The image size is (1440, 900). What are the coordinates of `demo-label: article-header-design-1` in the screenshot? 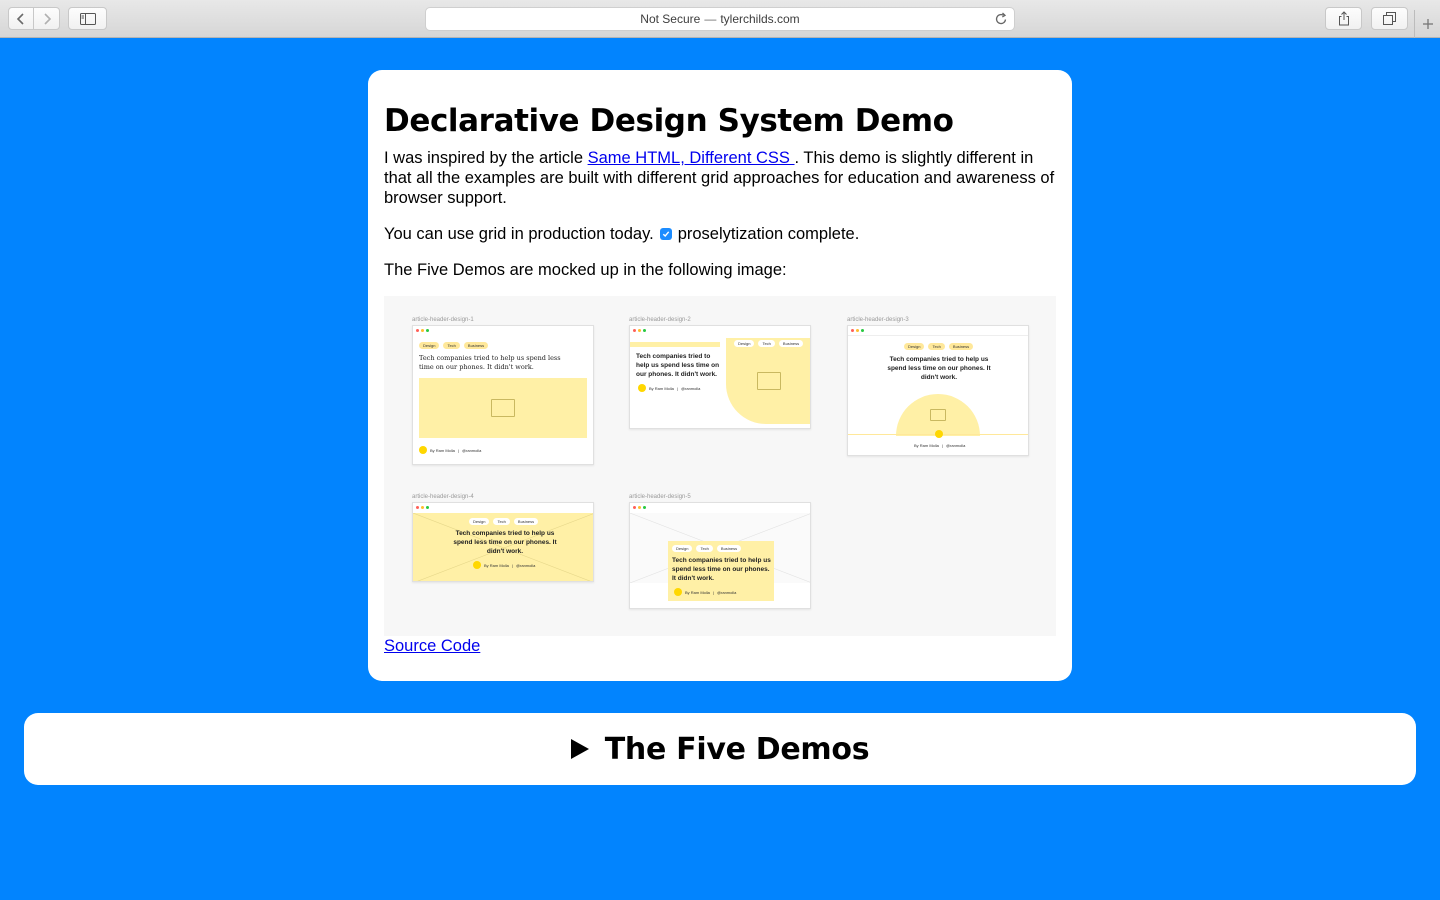 It's located at (443, 320).